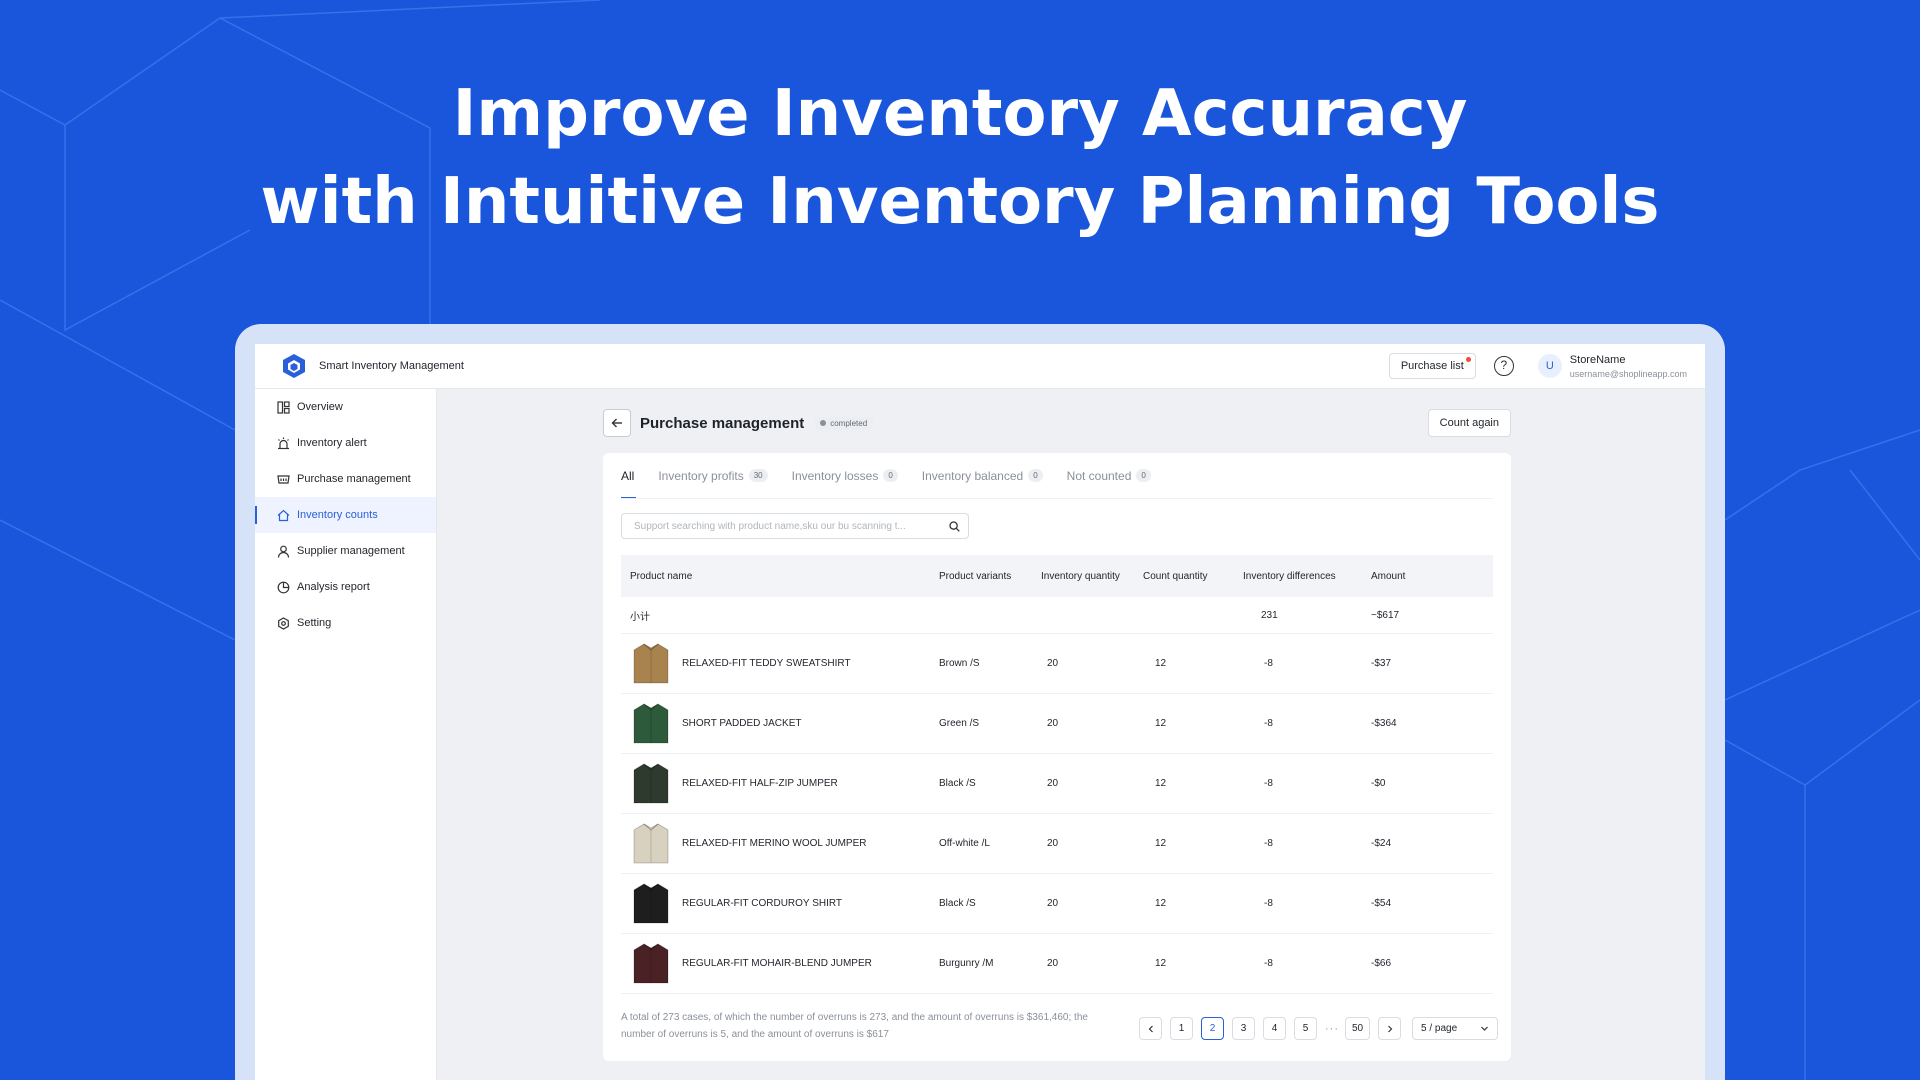 The image size is (1920, 1080). Describe the element at coordinates (1175, 576) in the screenshot. I see `header-count-quantity: Count quantity` at that location.